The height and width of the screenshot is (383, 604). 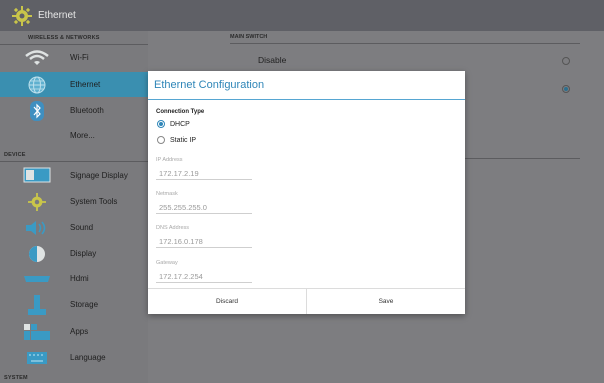 I want to click on gateway-label: Gateway, so click(x=167, y=263).